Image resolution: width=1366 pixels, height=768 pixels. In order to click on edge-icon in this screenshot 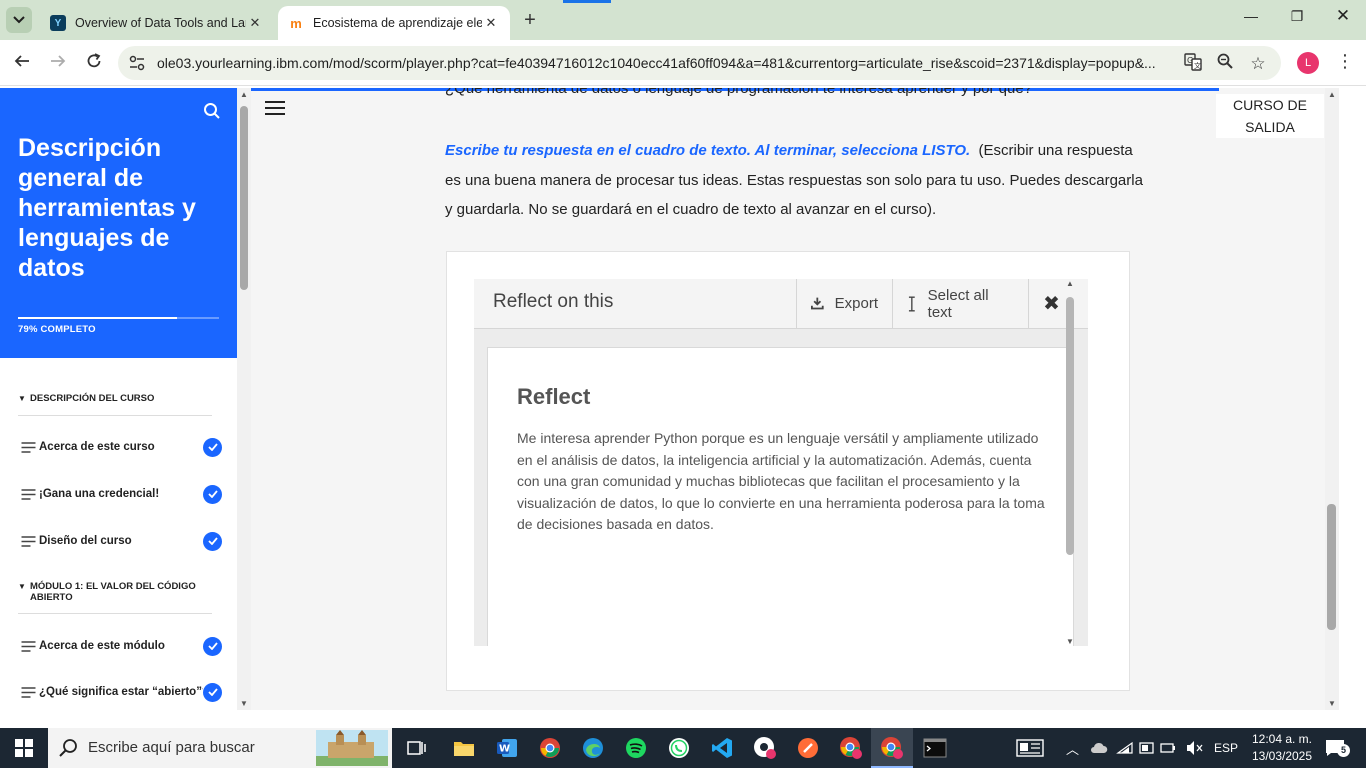, I will do `click(593, 748)`.